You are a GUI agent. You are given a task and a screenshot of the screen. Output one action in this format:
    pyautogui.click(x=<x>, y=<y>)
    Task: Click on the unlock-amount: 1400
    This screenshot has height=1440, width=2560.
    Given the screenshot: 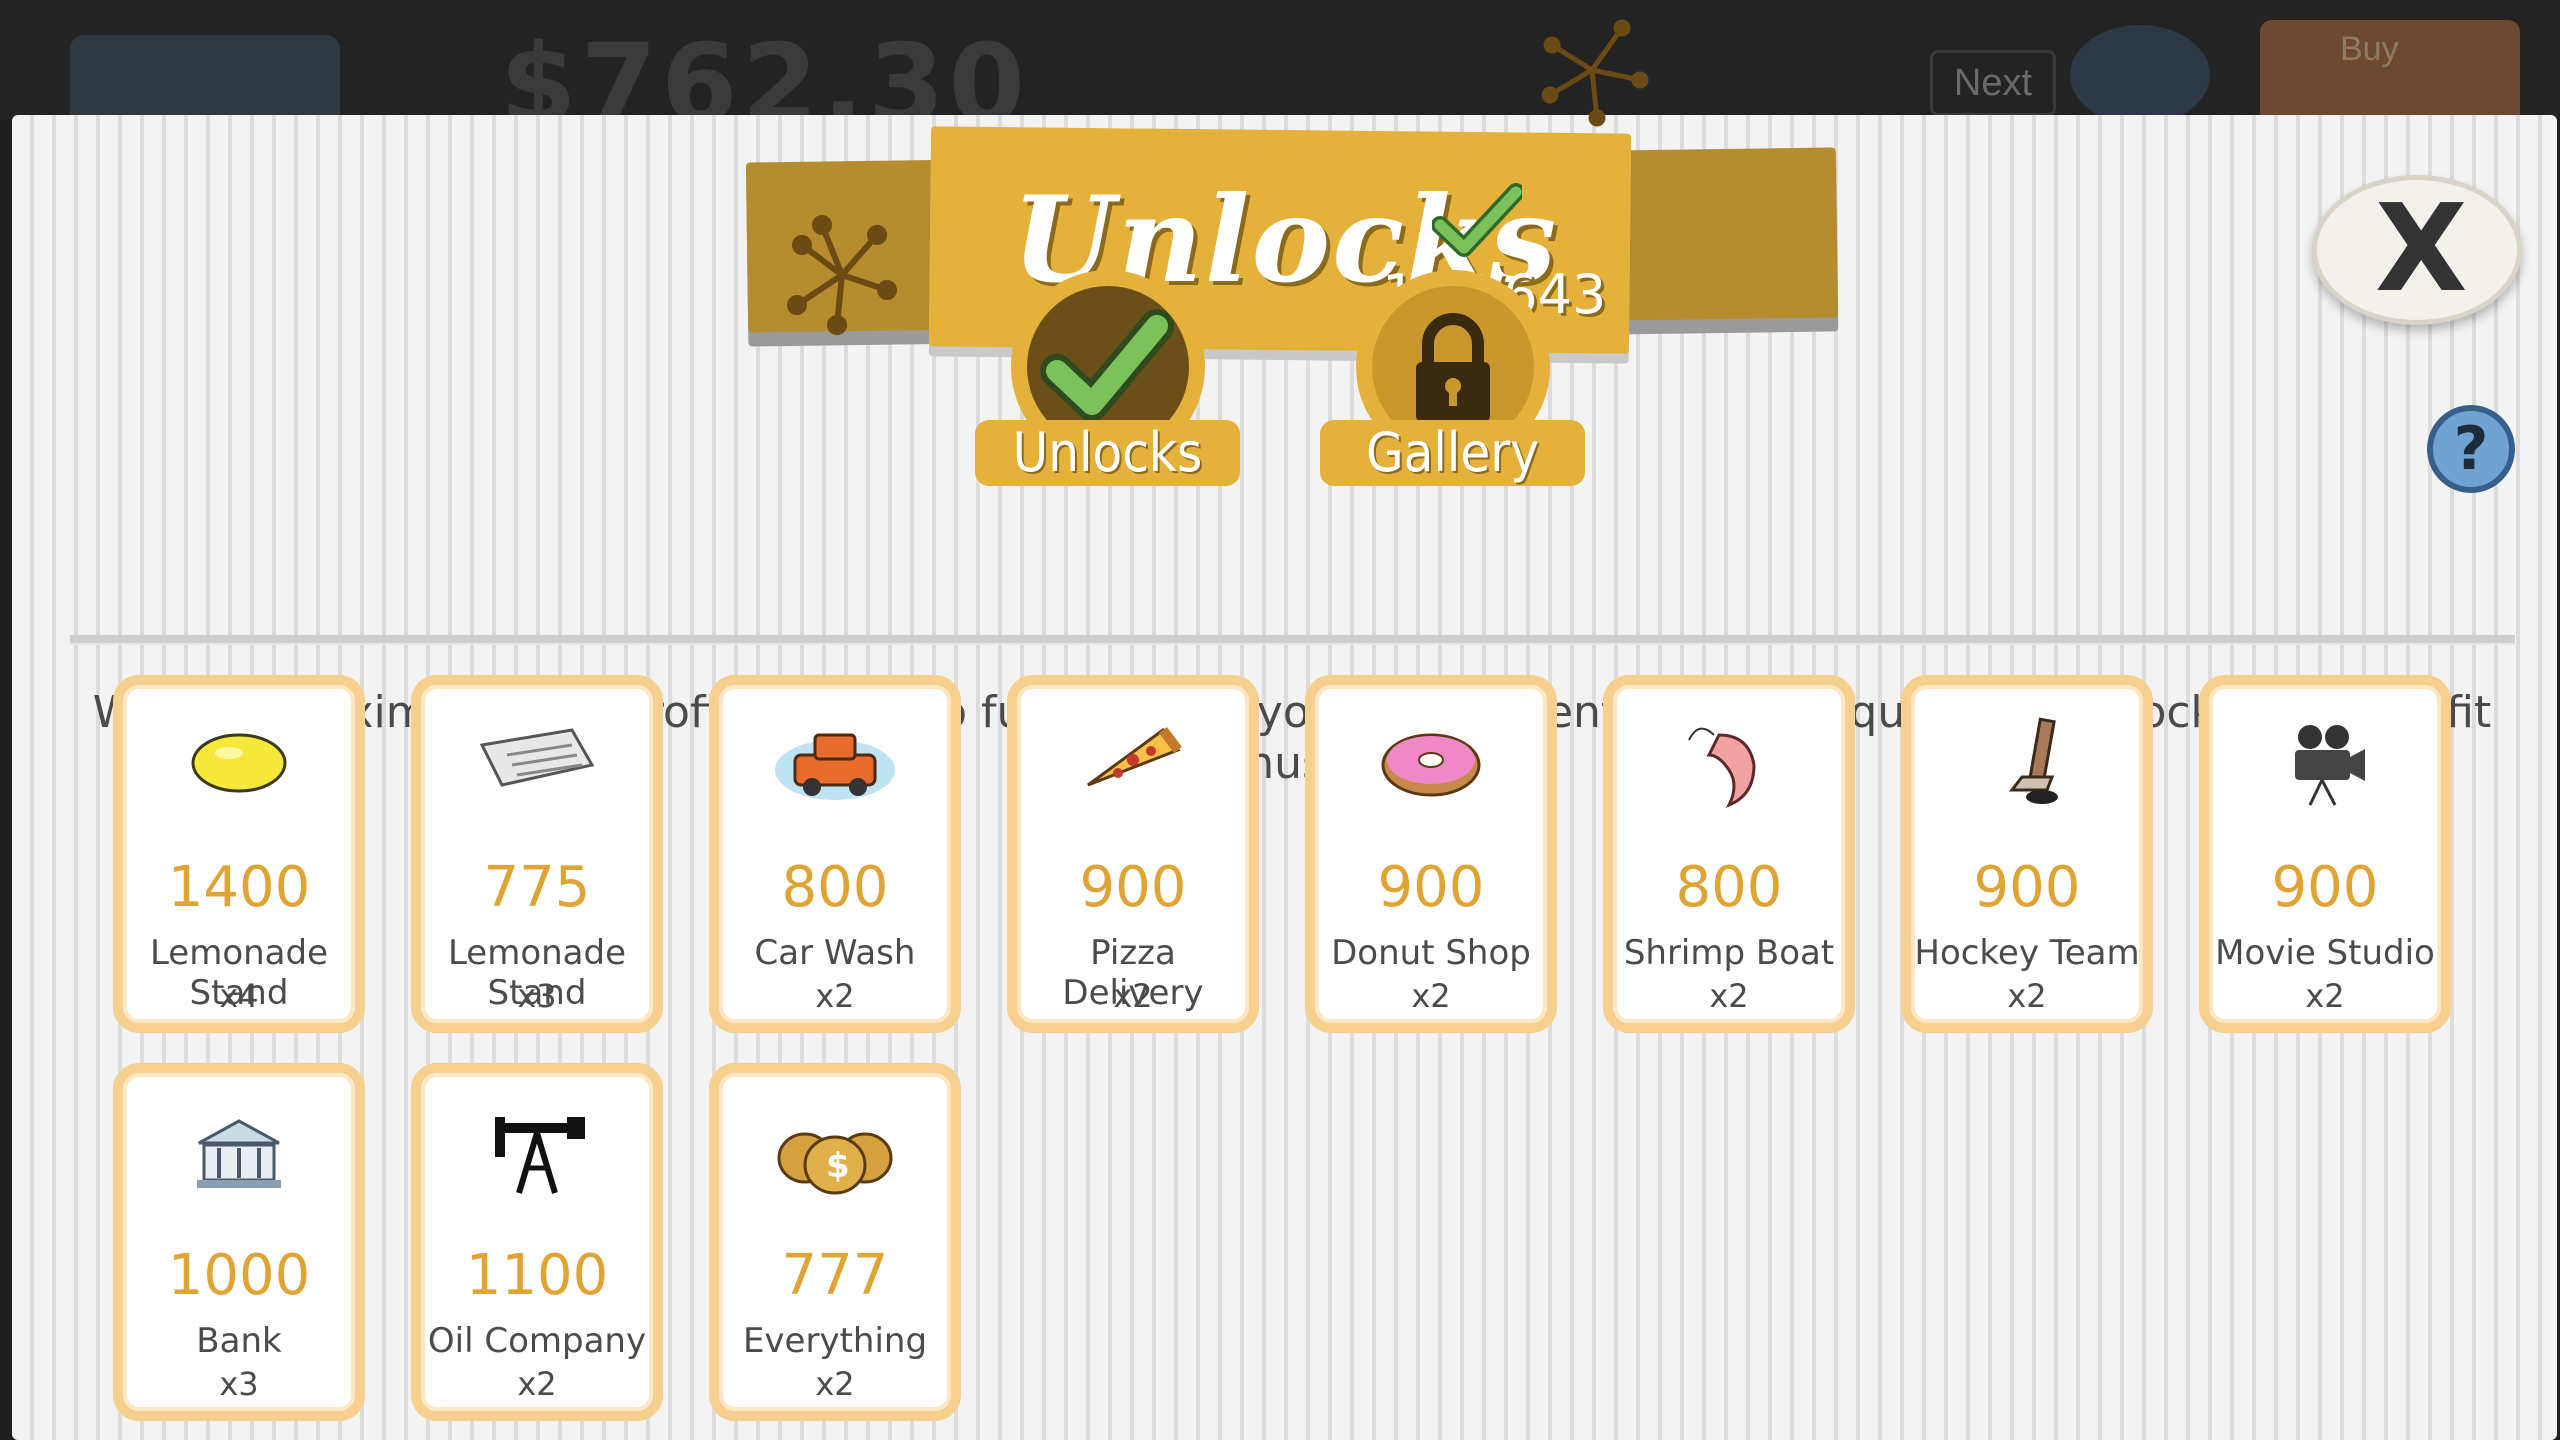 What is the action you would take?
    pyautogui.click(x=239, y=887)
    